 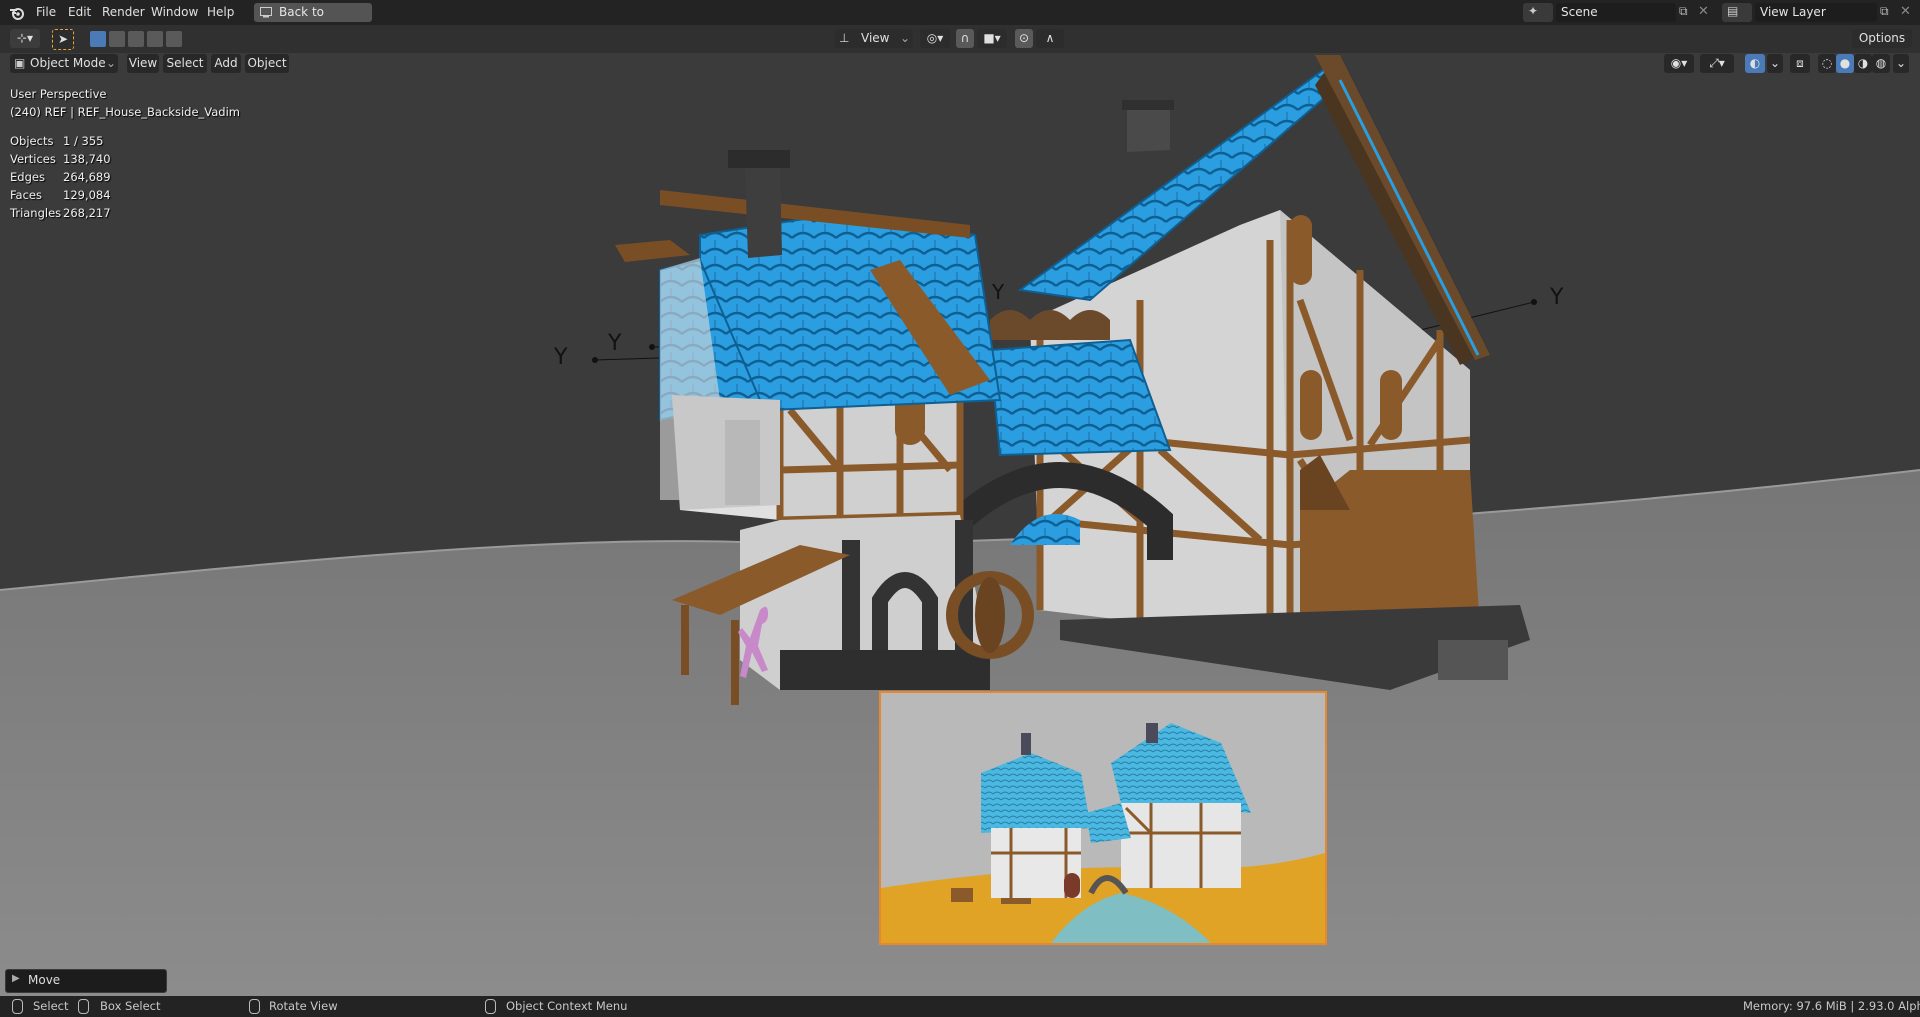 I want to click on rendered-sphere-icon: ◍, so click(x=1881, y=63).